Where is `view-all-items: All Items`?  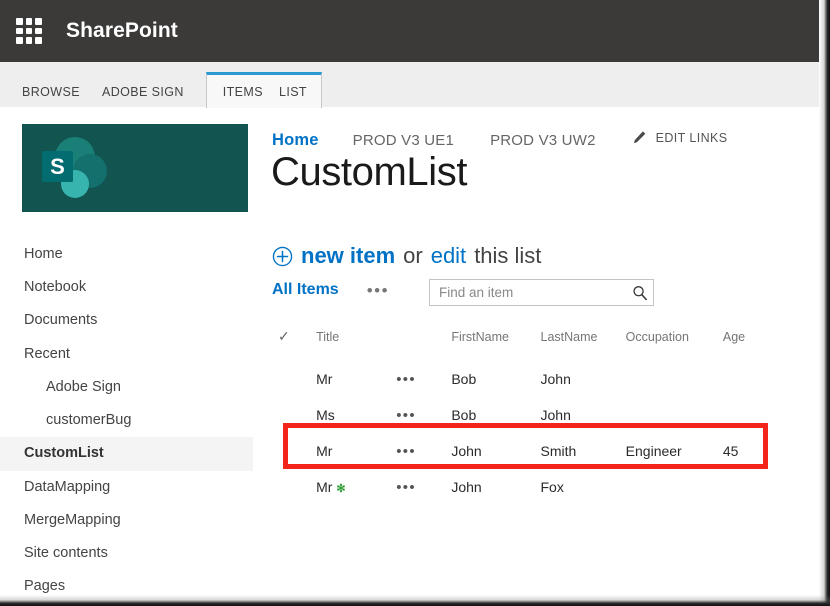 view-all-items: All Items is located at coordinates (305, 290).